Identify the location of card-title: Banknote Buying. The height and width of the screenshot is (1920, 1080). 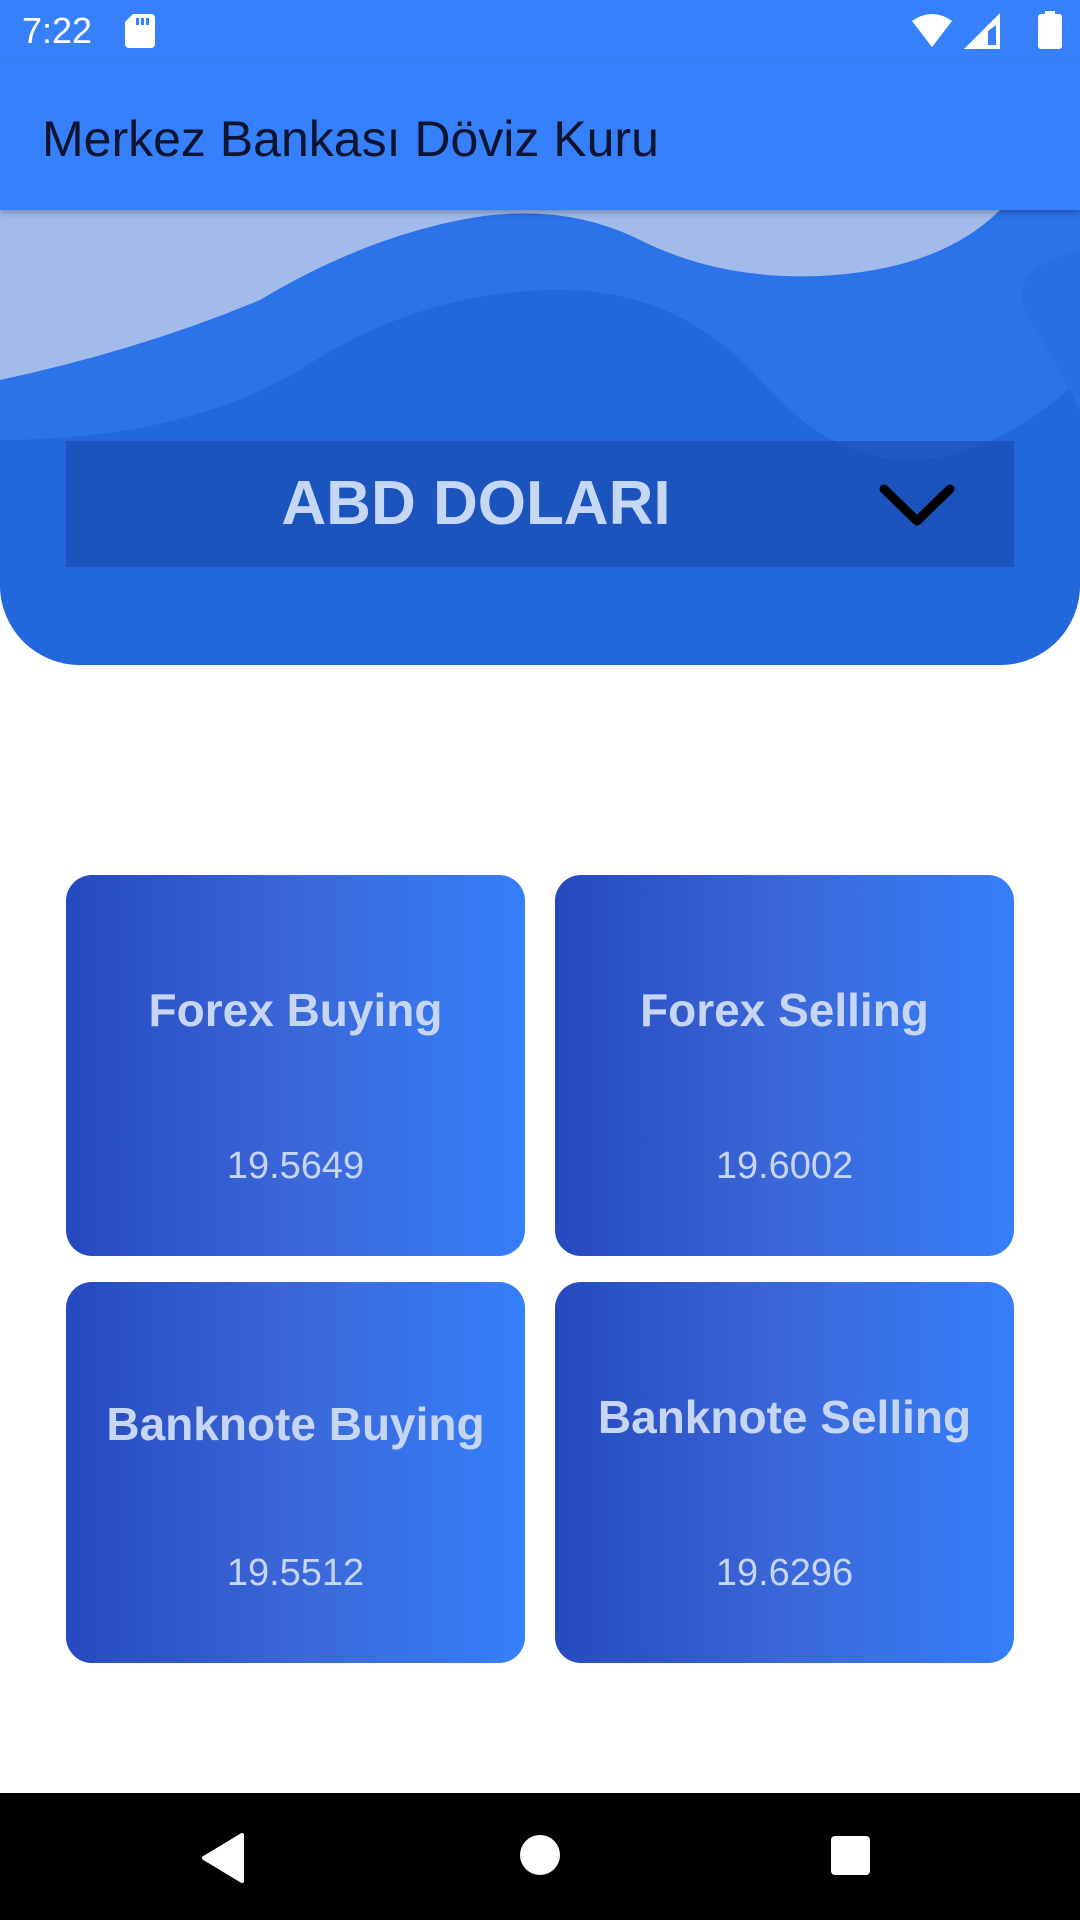
(295, 1424).